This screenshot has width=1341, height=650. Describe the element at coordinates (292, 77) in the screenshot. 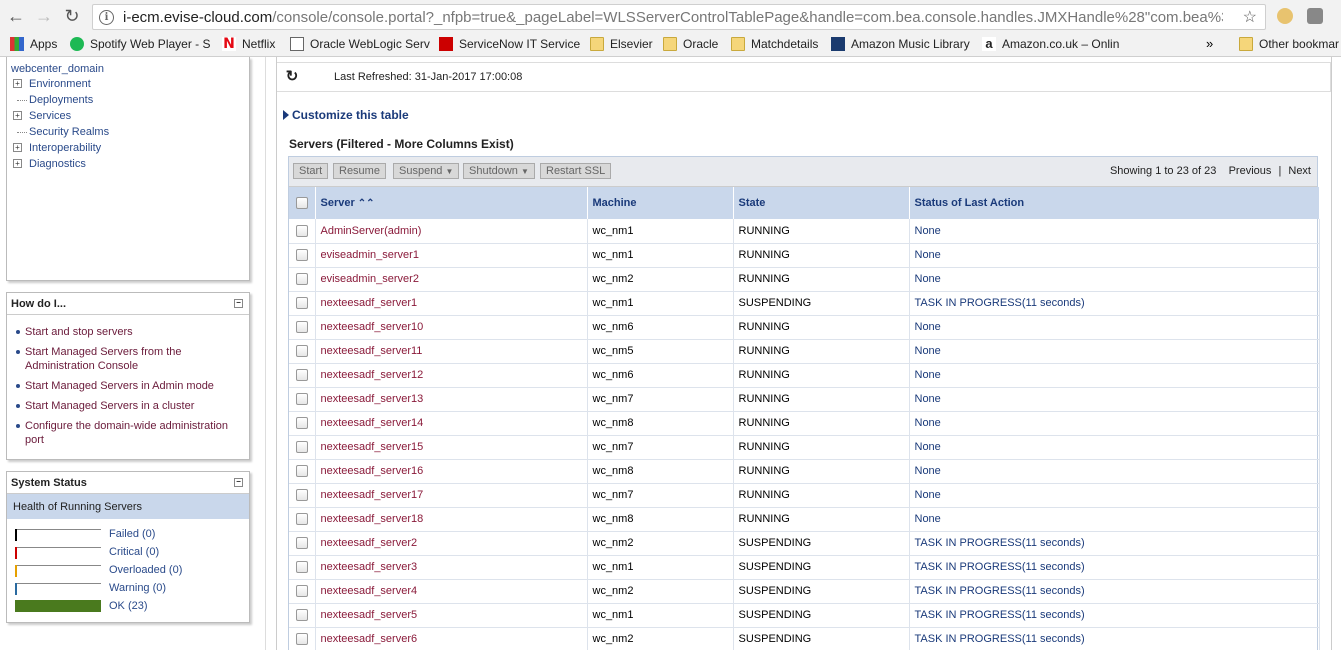

I see `refresh-icon: ↻` at that location.